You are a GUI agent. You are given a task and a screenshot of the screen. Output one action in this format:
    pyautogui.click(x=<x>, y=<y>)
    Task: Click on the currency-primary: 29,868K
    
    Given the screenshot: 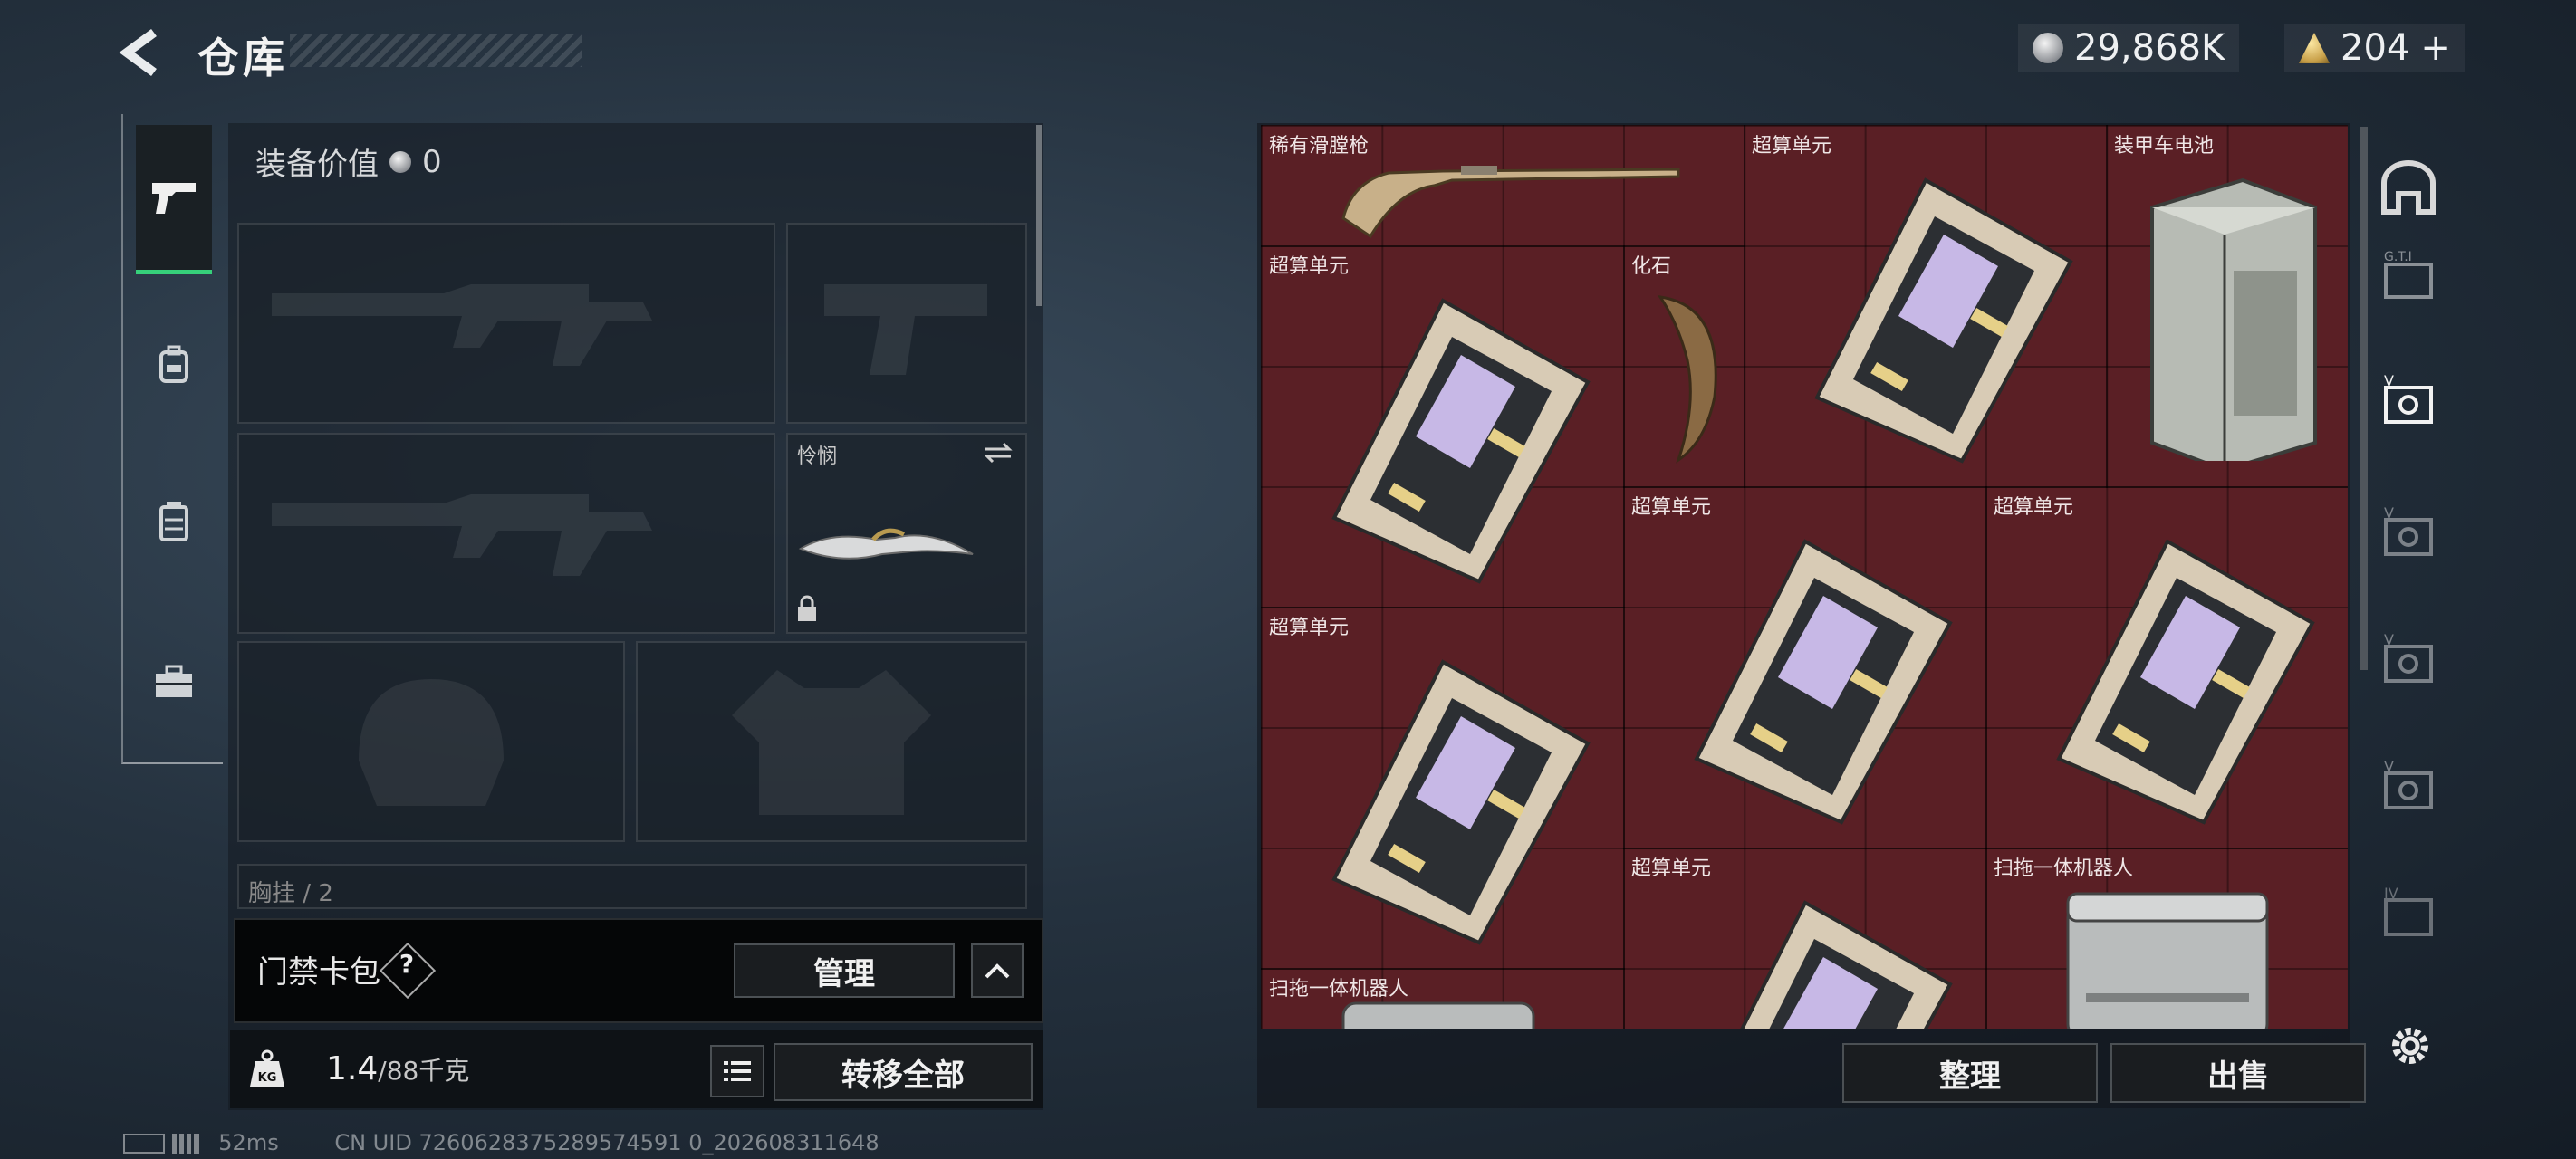 What is the action you would take?
    pyautogui.click(x=2129, y=48)
    